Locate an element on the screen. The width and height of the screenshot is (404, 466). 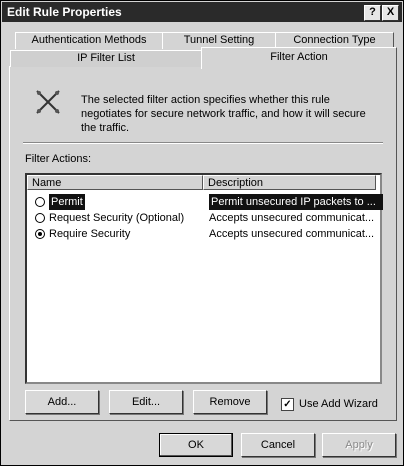
filter-action-icon is located at coordinates (48, 102).